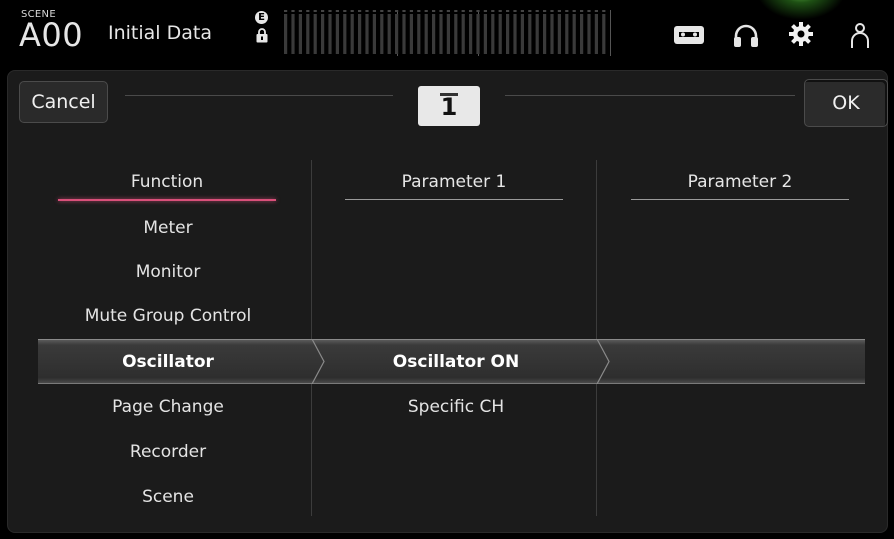 This screenshot has width=894, height=539. What do you see at coordinates (261, 17) in the screenshot?
I see `edit-badge: E` at bounding box center [261, 17].